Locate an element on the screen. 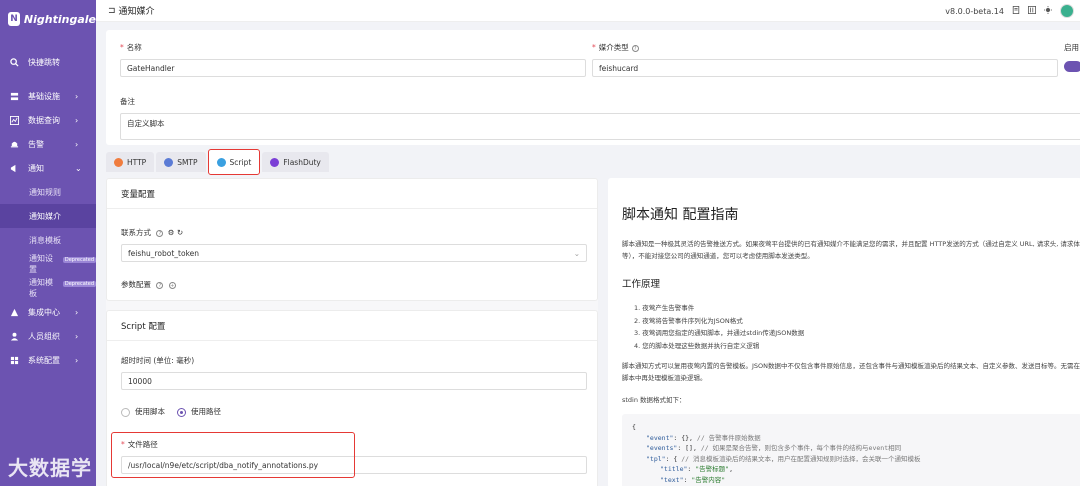 Image resolution: width=1080 pixels, height=486 pixels. list-item: 2. 夜莺将告警事件序列化为JSON格式 is located at coordinates (688, 320).